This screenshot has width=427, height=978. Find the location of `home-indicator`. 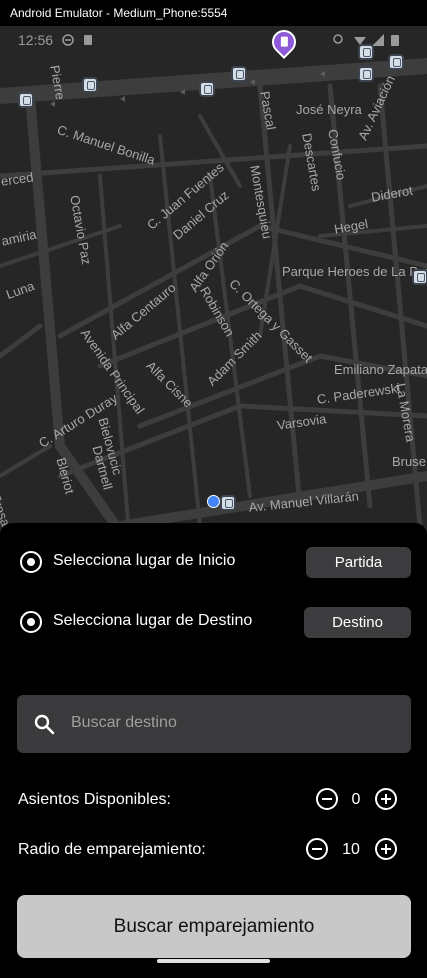

home-indicator is located at coordinates (213, 961).